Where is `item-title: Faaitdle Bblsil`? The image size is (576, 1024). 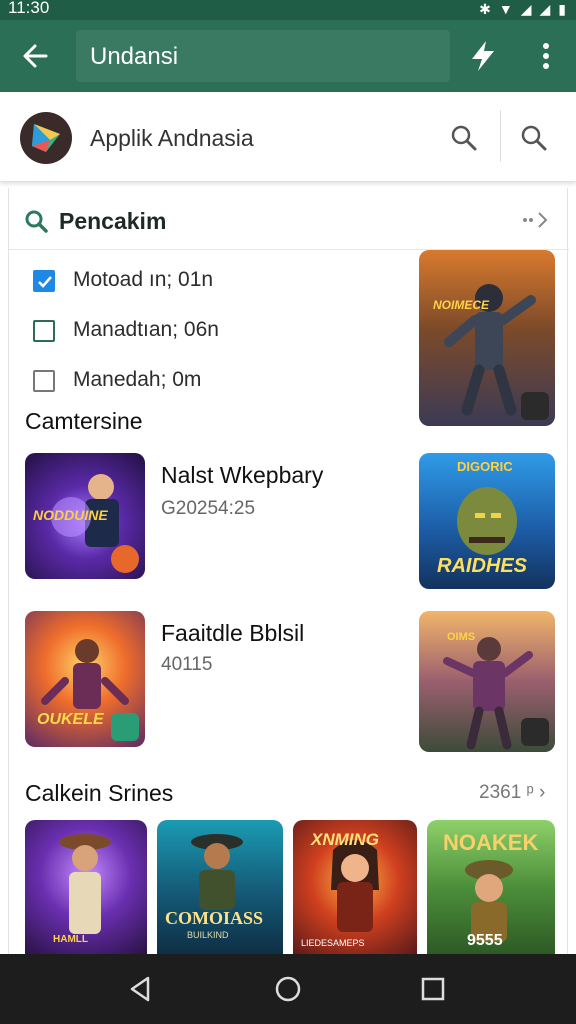 item-title: Faaitdle Bblsil is located at coordinates (232, 633).